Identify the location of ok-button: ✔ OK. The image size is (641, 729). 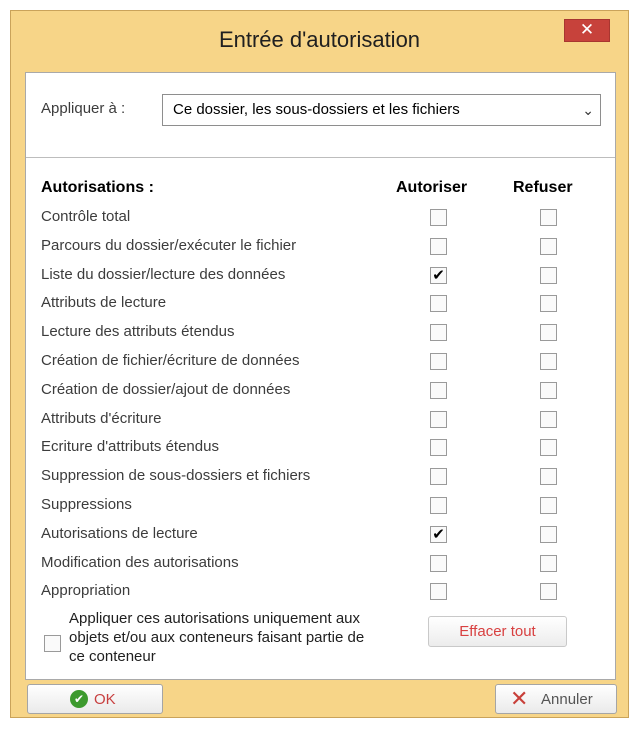
(95, 699).